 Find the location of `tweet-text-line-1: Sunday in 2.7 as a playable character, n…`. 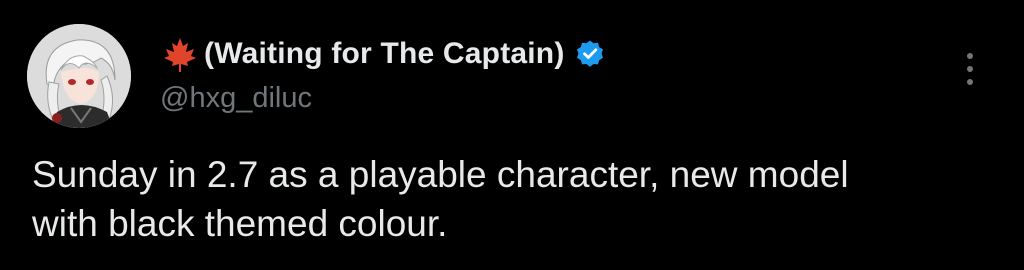

tweet-text-line-1: Sunday in 2.7 as a playable character, n… is located at coordinates (440, 174).